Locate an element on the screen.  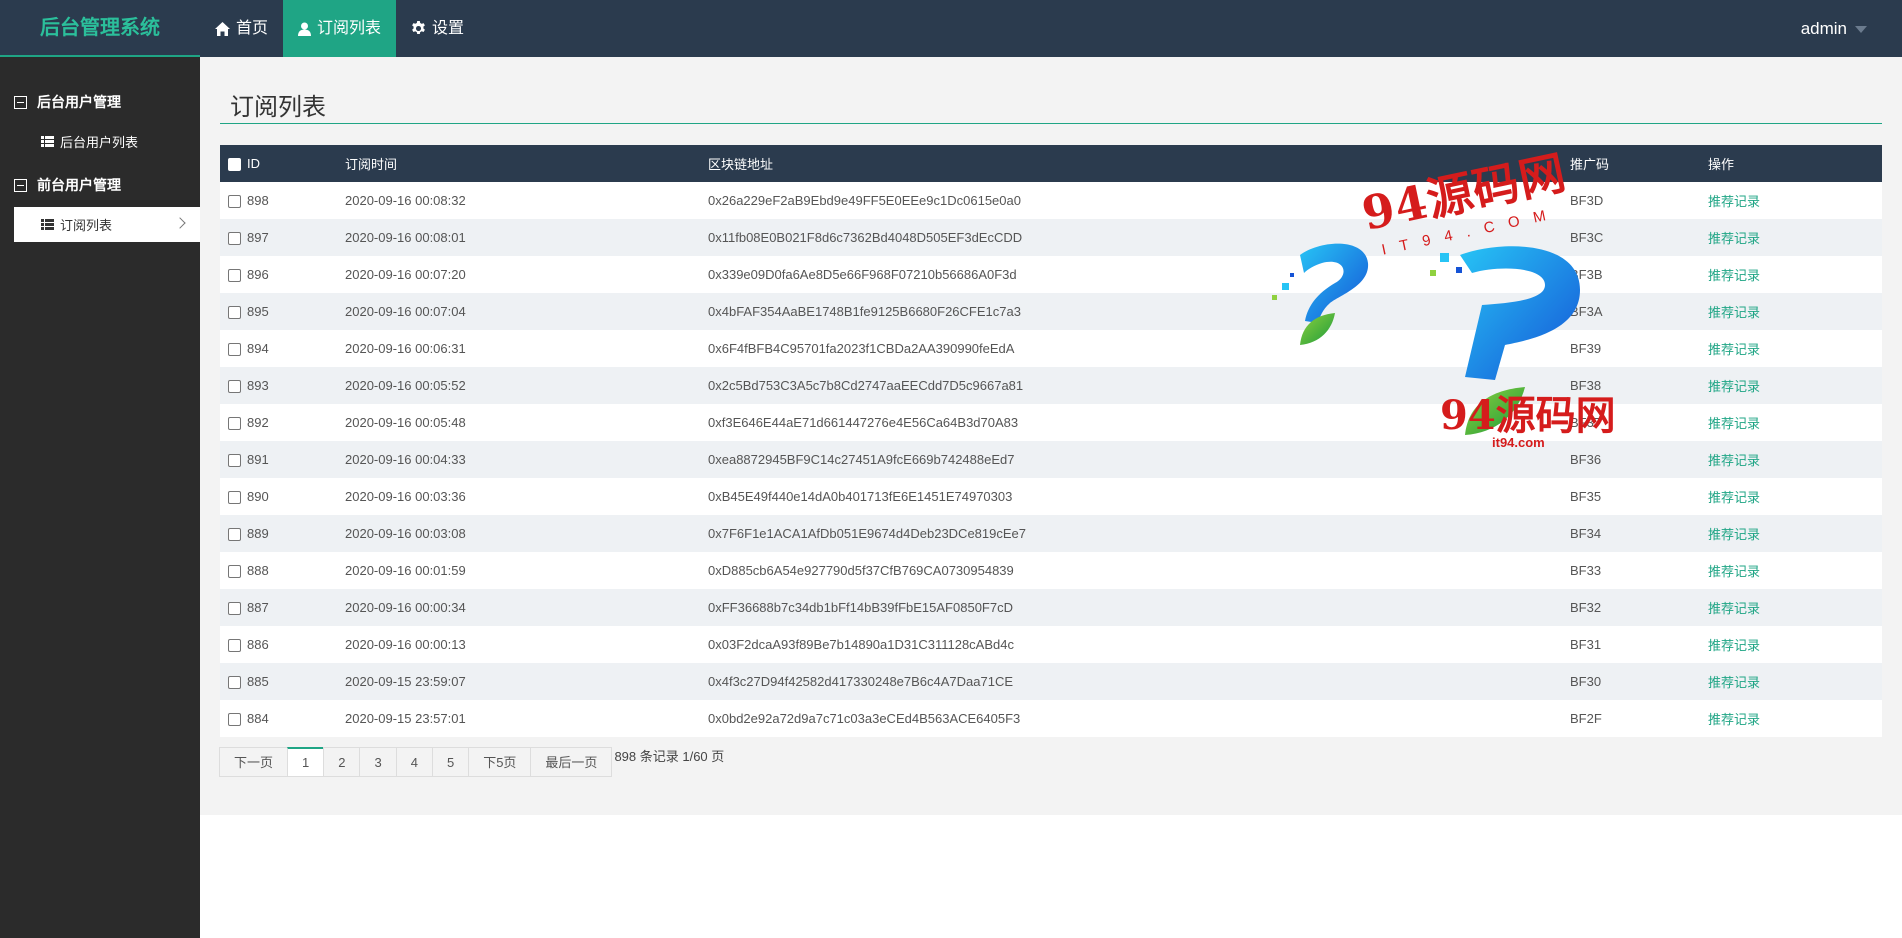
cell-time: 2020-09-16 00:06:31 is located at coordinates (405, 348).